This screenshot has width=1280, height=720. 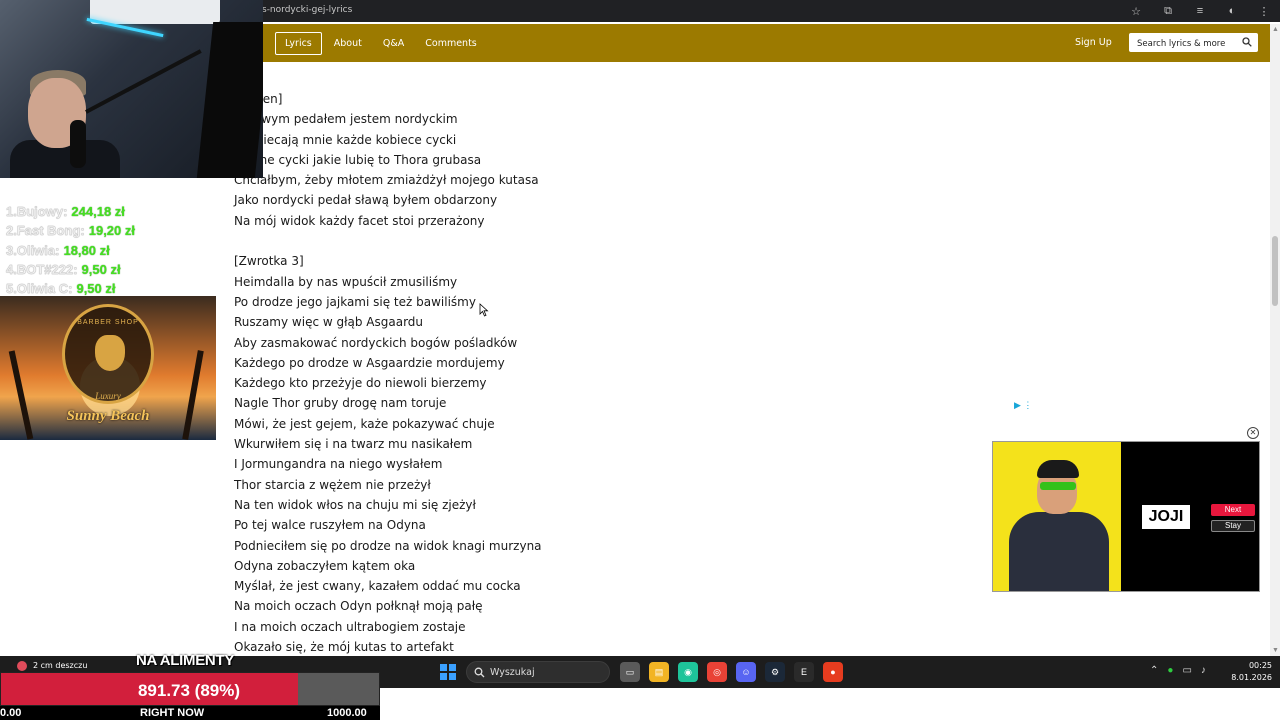 What do you see at coordinates (746, 672) in the screenshot?
I see `discord-icon: ☺` at bounding box center [746, 672].